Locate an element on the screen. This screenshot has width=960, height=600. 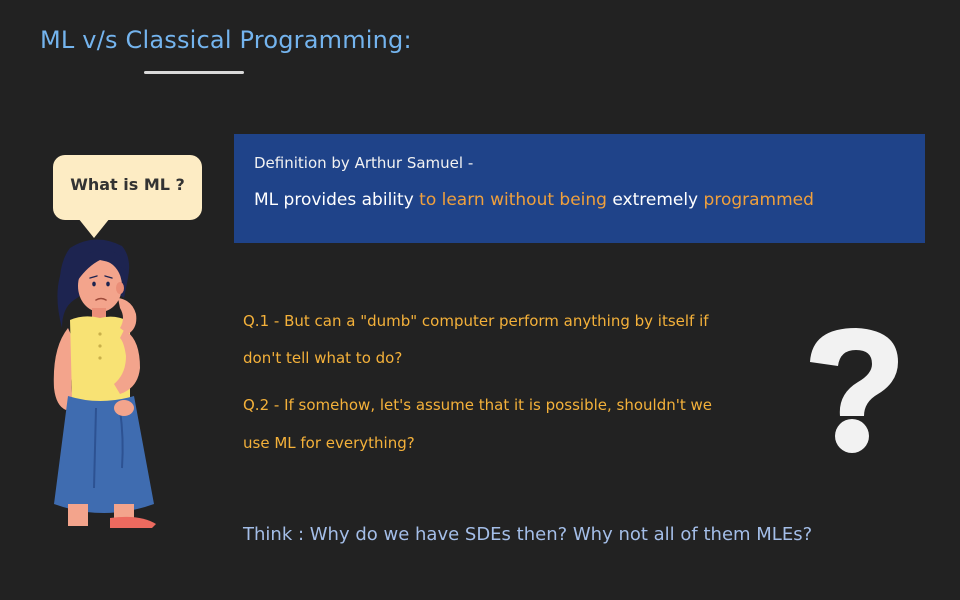
speech-bubble: What is ML ? is located at coordinates (127, 187).